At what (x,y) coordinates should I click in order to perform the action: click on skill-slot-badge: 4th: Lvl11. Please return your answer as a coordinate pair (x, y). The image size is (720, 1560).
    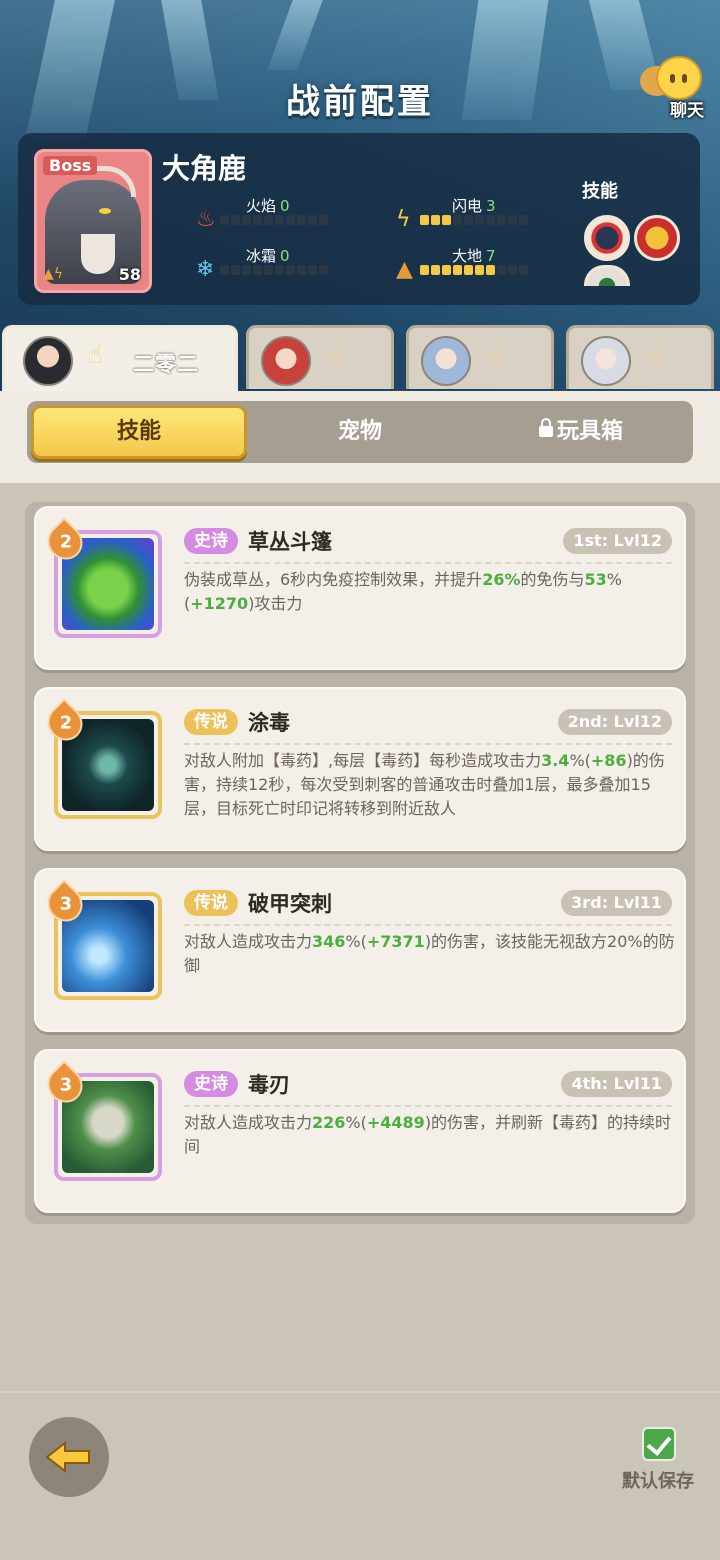
    Looking at the image, I should click on (616, 1084).